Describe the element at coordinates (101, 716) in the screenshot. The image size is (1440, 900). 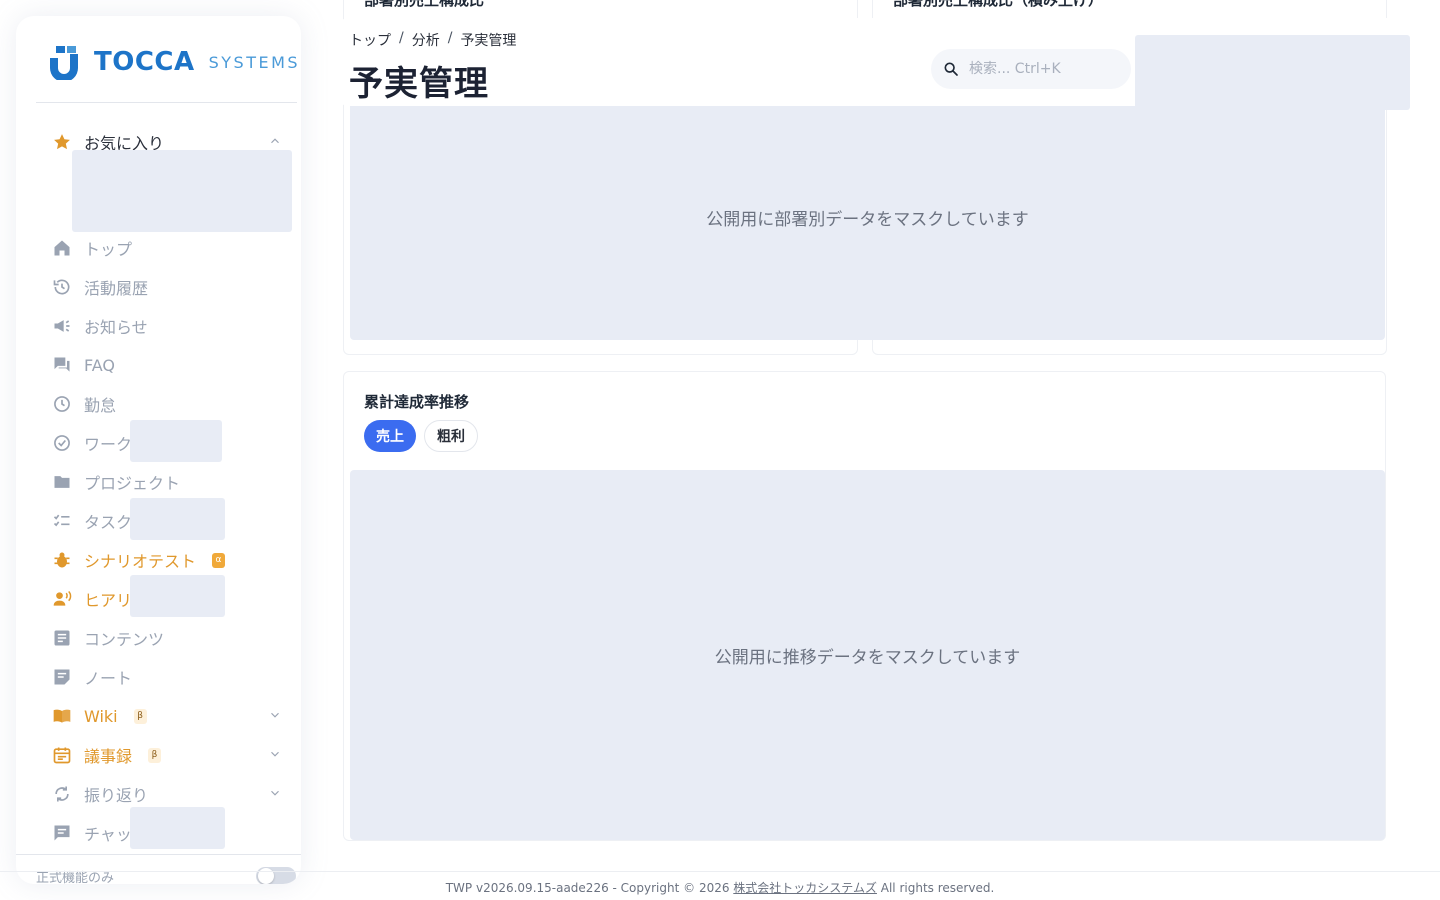
I see `sidebar-item-label: Wiki` at that location.